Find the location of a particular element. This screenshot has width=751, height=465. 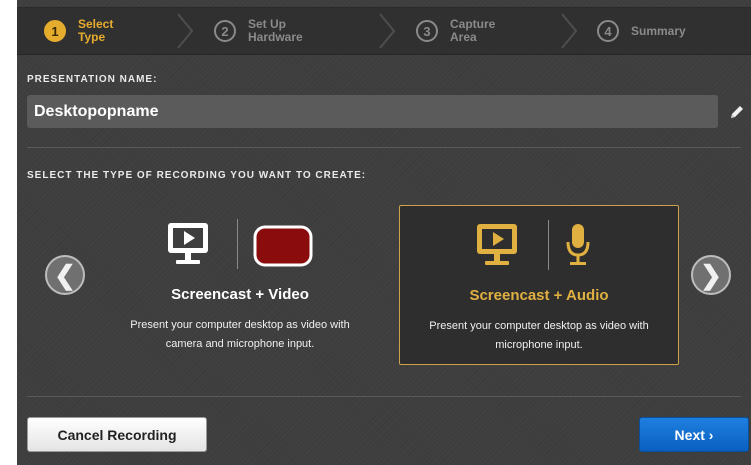

step-capture-area: 3 Capture Area is located at coordinates (458, 31).